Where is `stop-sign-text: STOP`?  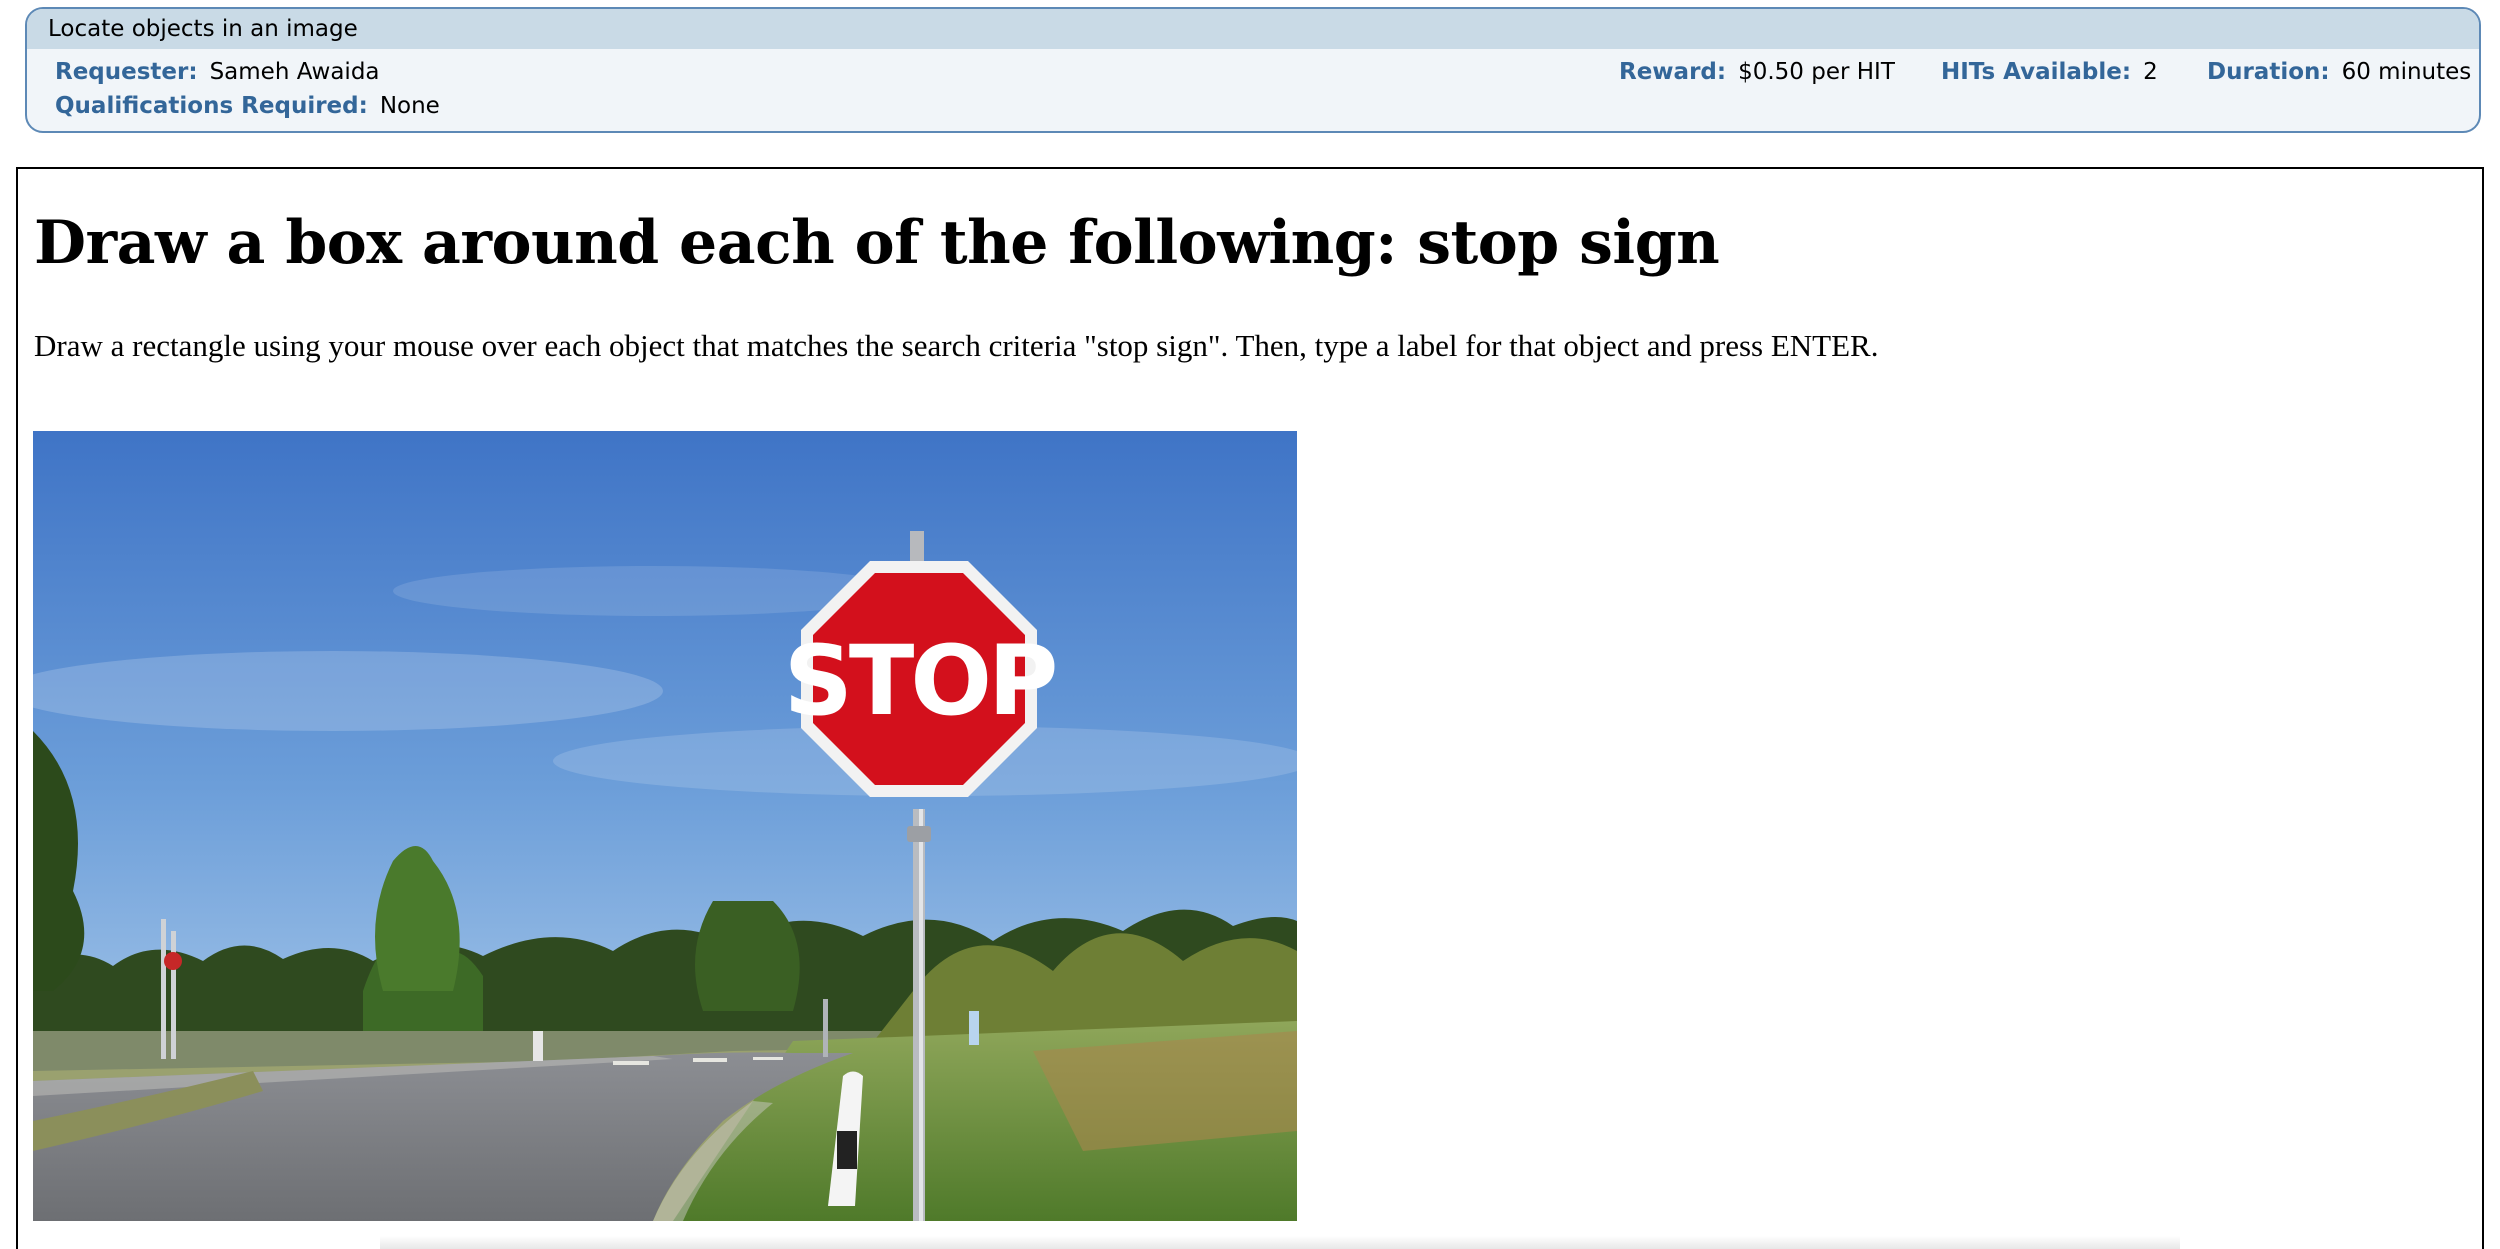
stop-sign-text: STOP is located at coordinates (919, 681).